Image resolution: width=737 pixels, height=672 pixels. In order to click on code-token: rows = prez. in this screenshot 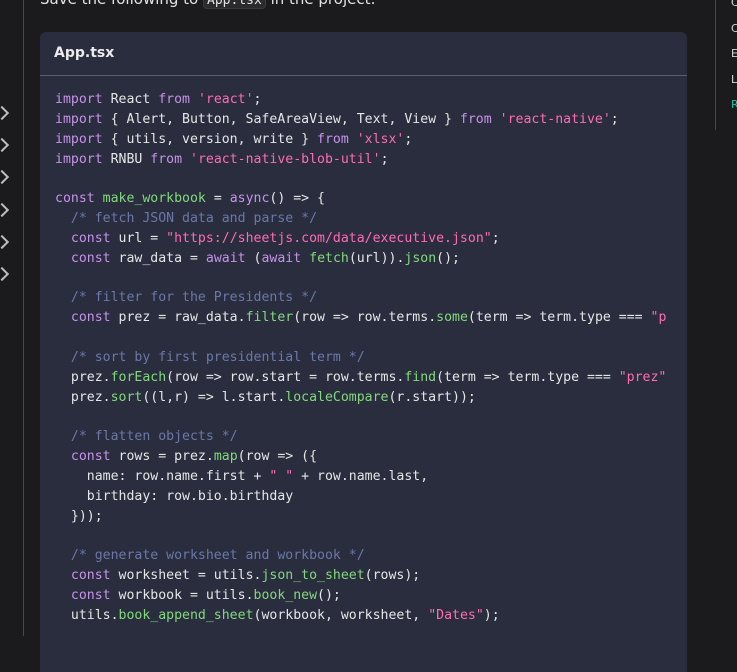, I will do `click(162, 457)`.